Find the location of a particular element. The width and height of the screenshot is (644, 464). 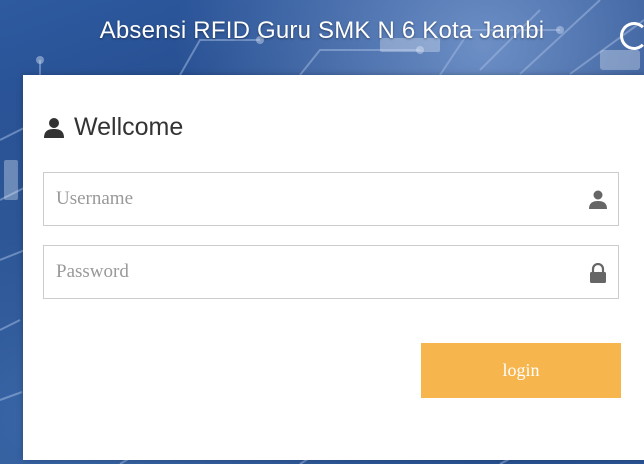

password-input is located at coordinates (331, 272).